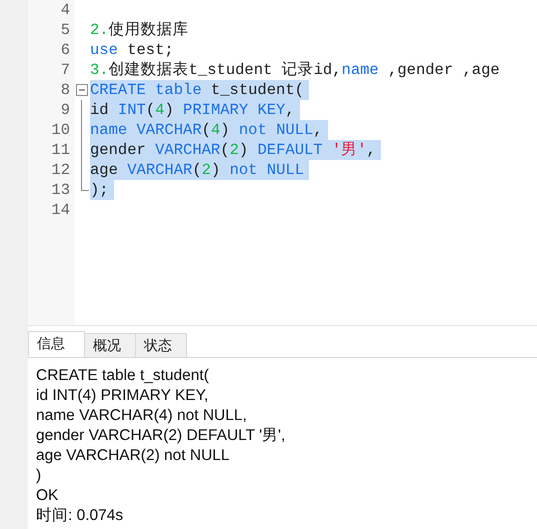 The height and width of the screenshot is (529, 537). I want to click on output-line: OK, so click(47, 496).